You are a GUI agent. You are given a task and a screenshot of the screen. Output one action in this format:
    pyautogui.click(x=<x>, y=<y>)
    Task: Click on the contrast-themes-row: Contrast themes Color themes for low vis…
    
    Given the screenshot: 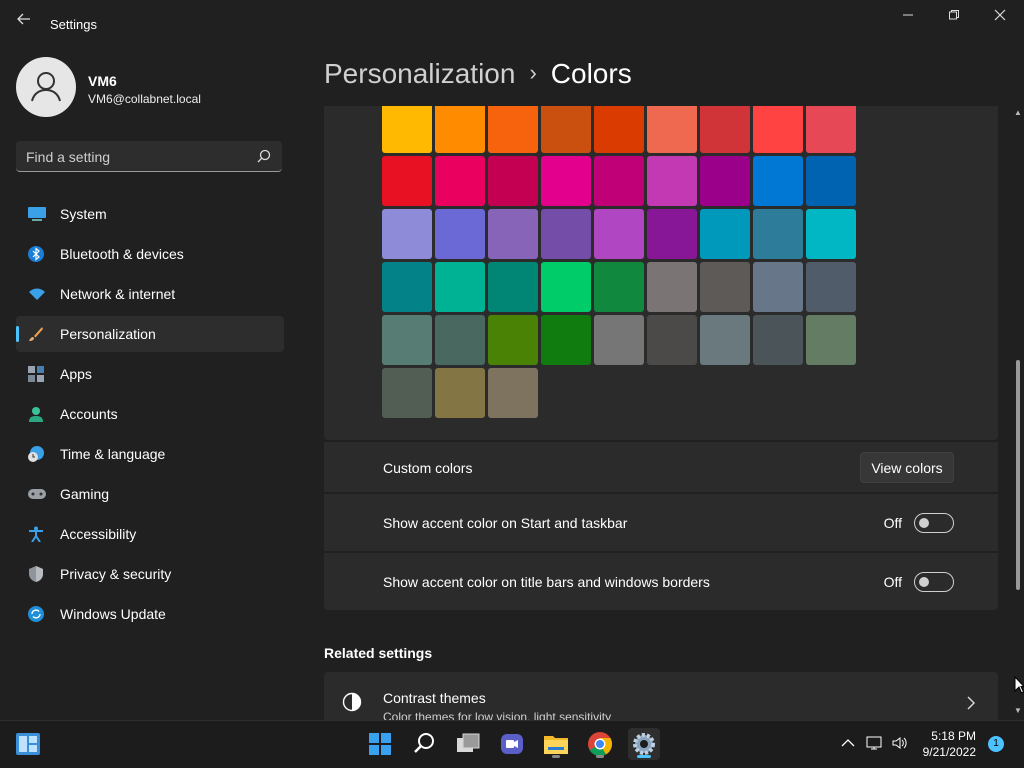 What is the action you would take?
    pyautogui.click(x=661, y=696)
    